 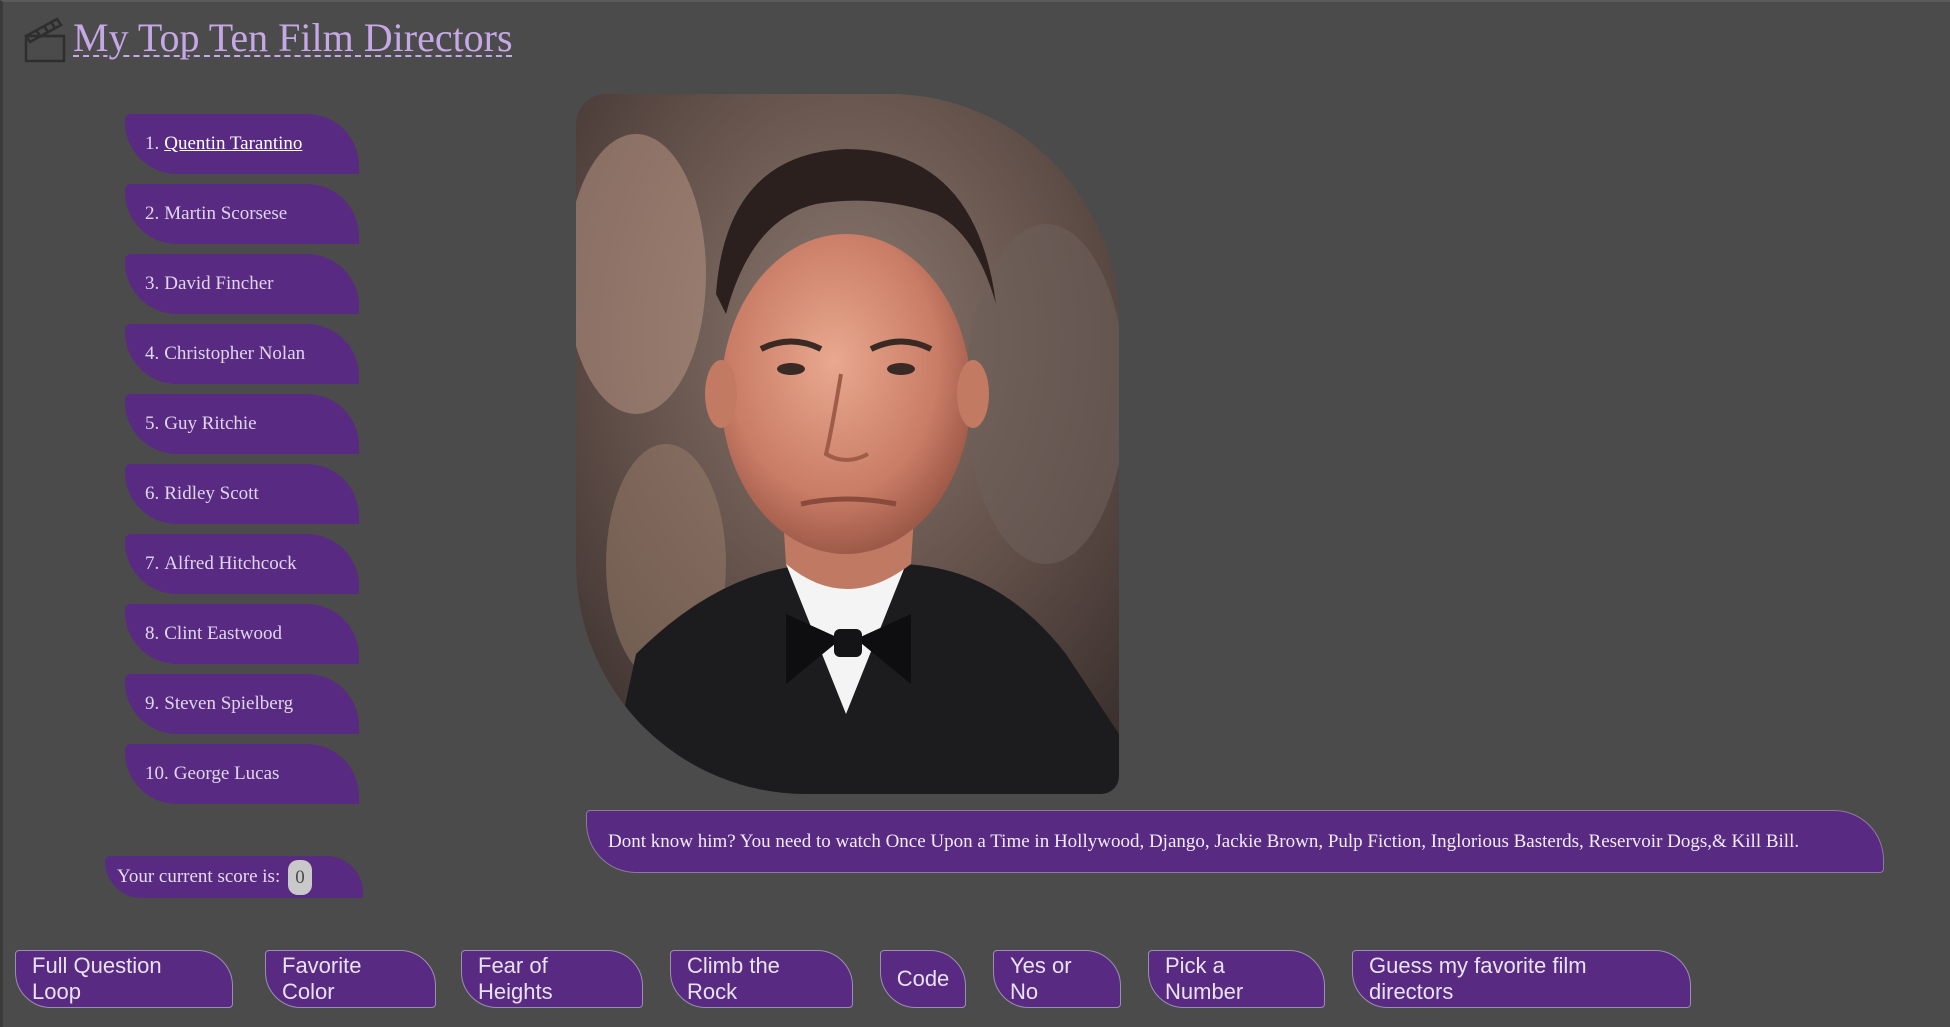 What do you see at coordinates (300, 877) in the screenshot?
I see `score-value: 0` at bounding box center [300, 877].